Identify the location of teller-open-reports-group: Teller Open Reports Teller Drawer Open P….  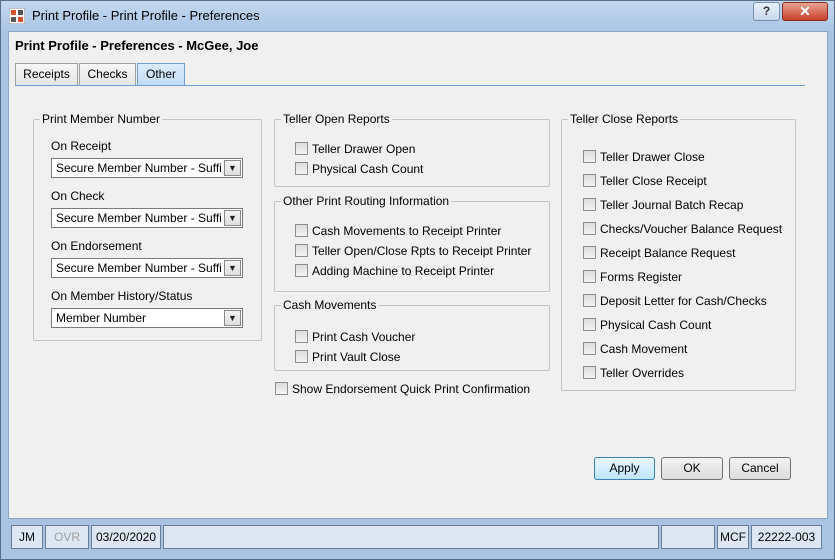
(412, 149).